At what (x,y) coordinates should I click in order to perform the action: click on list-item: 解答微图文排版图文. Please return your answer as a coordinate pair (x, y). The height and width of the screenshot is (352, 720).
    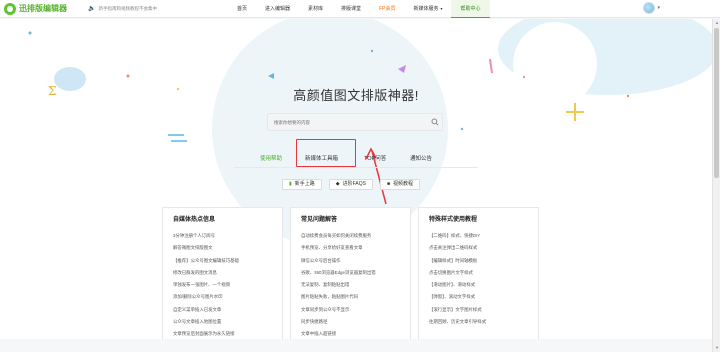
    Looking at the image, I should click on (222, 248).